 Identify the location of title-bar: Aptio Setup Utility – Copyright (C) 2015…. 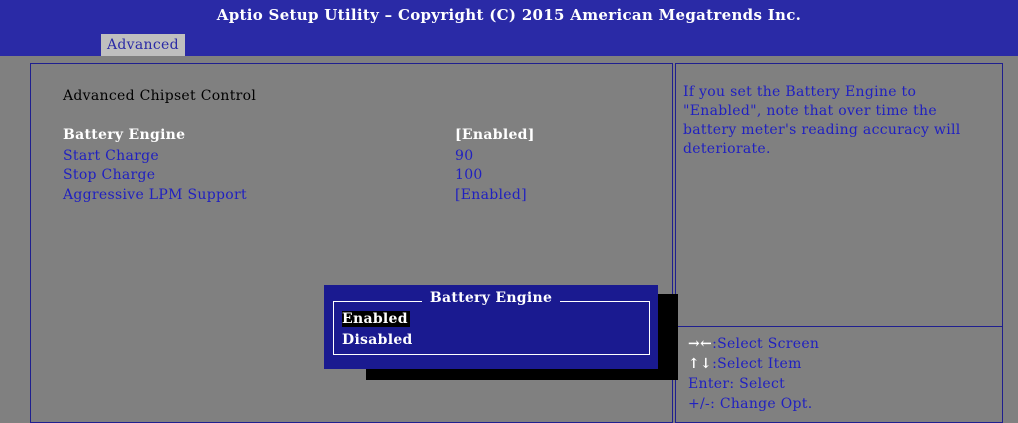
(509, 28).